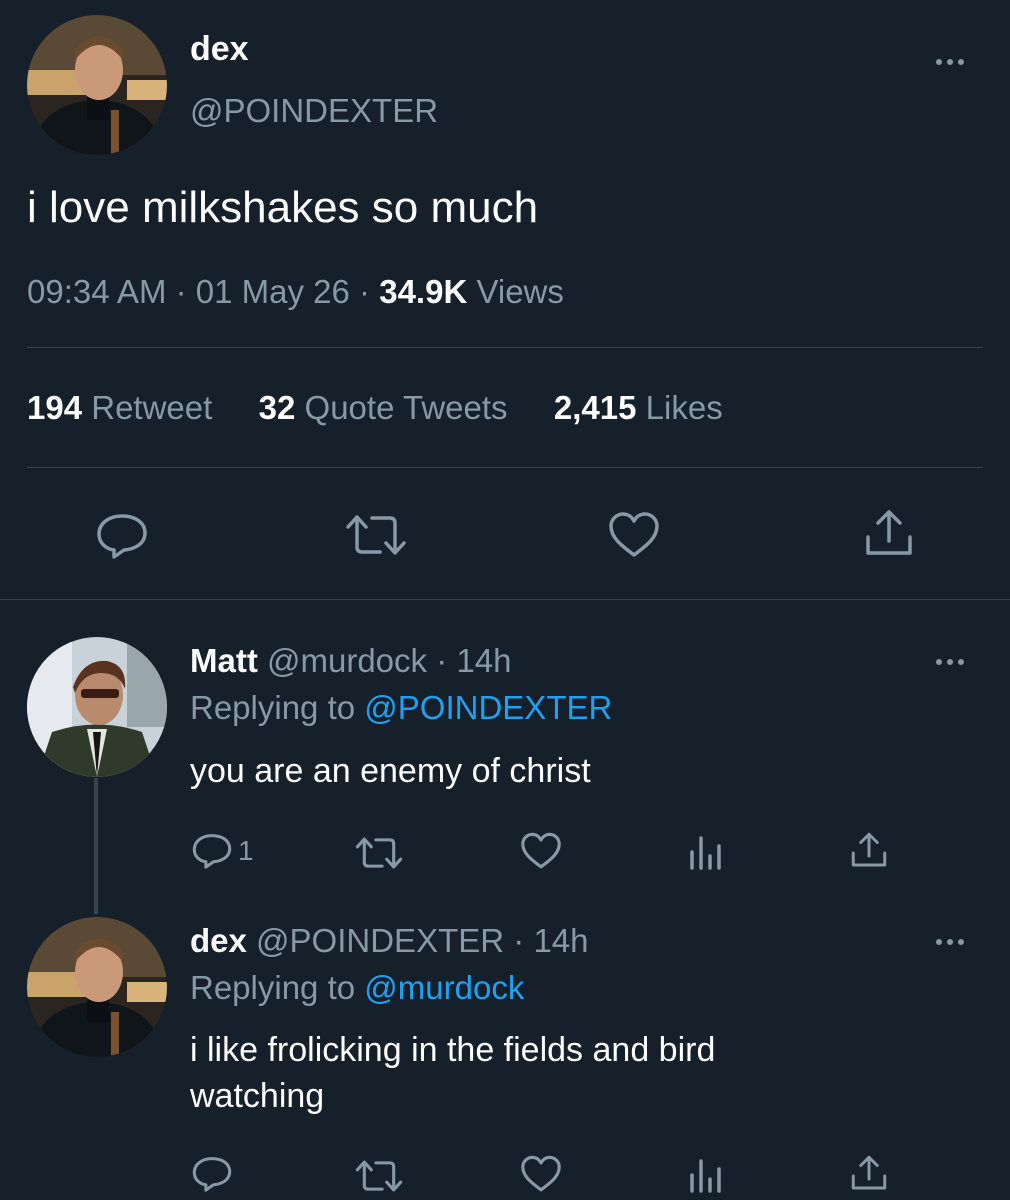 Image resolution: width=1010 pixels, height=1200 pixels. What do you see at coordinates (357, 988) in the screenshot?
I see `replying-to: Replying to @murdock` at bounding box center [357, 988].